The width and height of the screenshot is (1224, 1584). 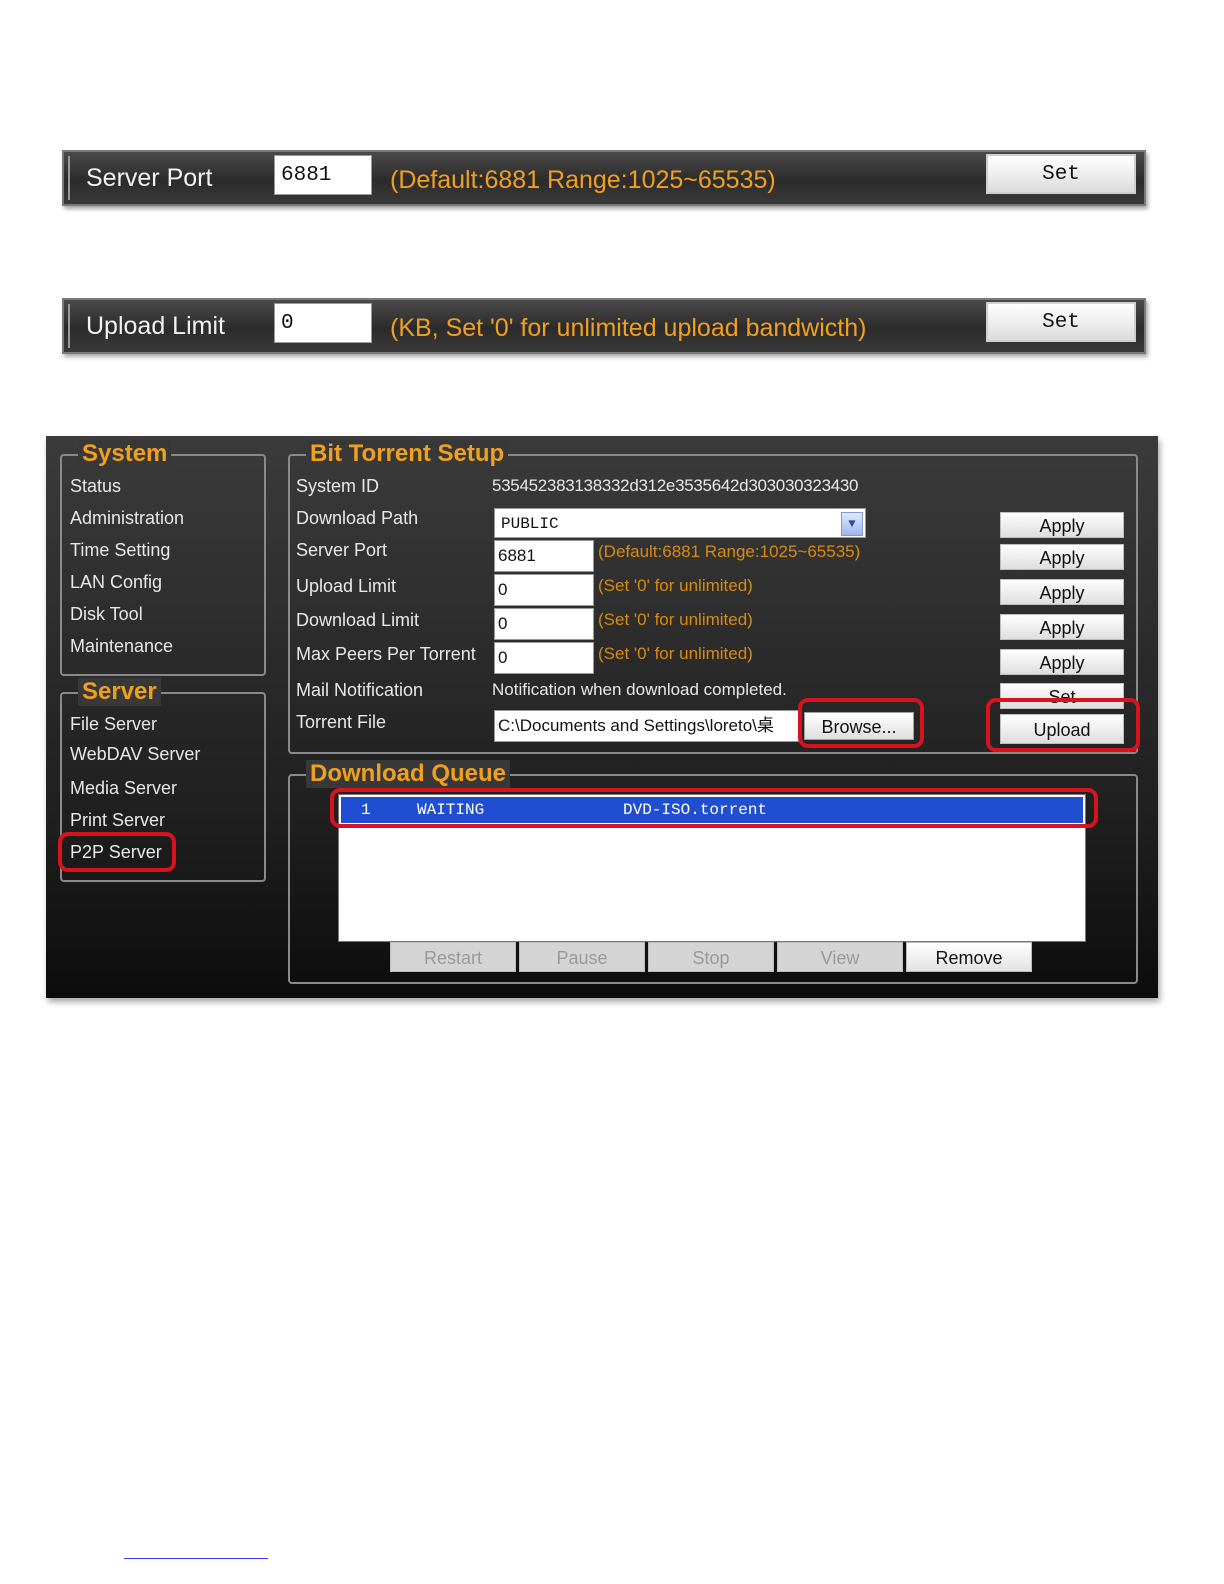 What do you see at coordinates (1063, 725) in the screenshot?
I see `upload-highlight` at bounding box center [1063, 725].